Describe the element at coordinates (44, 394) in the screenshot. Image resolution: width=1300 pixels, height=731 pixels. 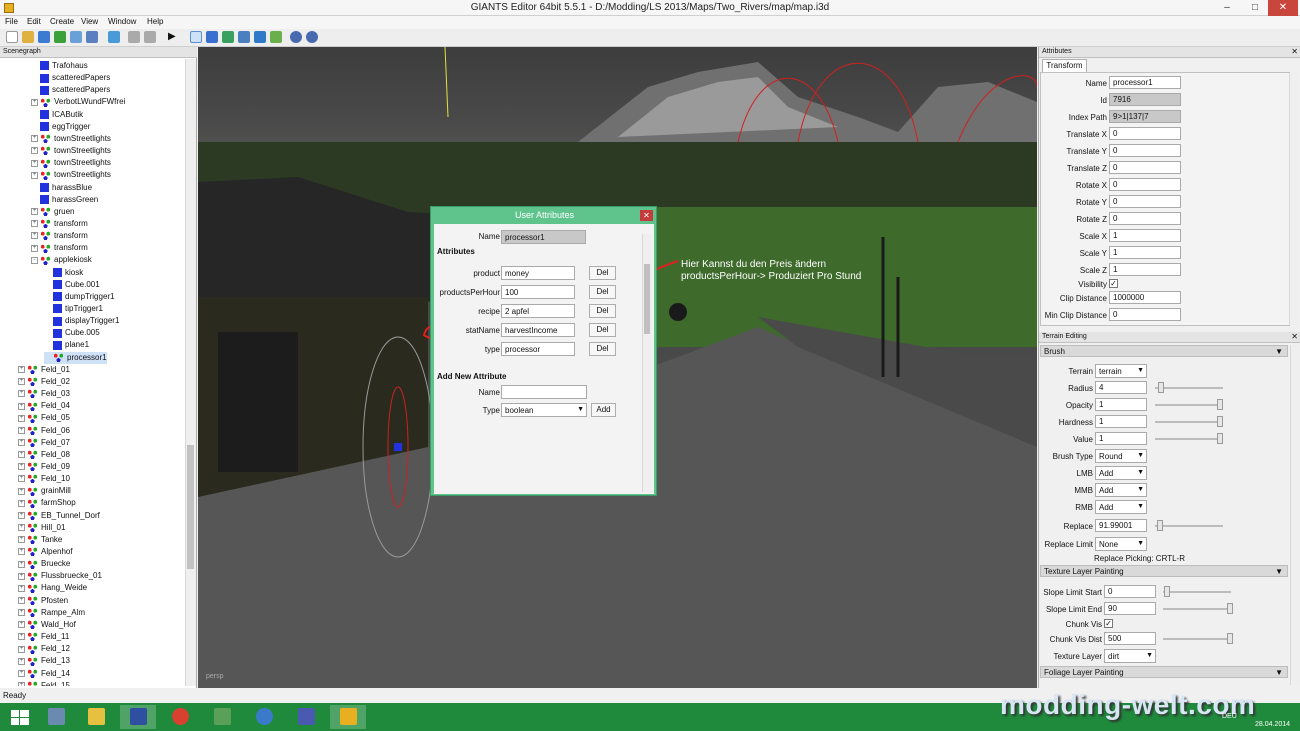
I see `tree-item: + Feld_03` at that location.